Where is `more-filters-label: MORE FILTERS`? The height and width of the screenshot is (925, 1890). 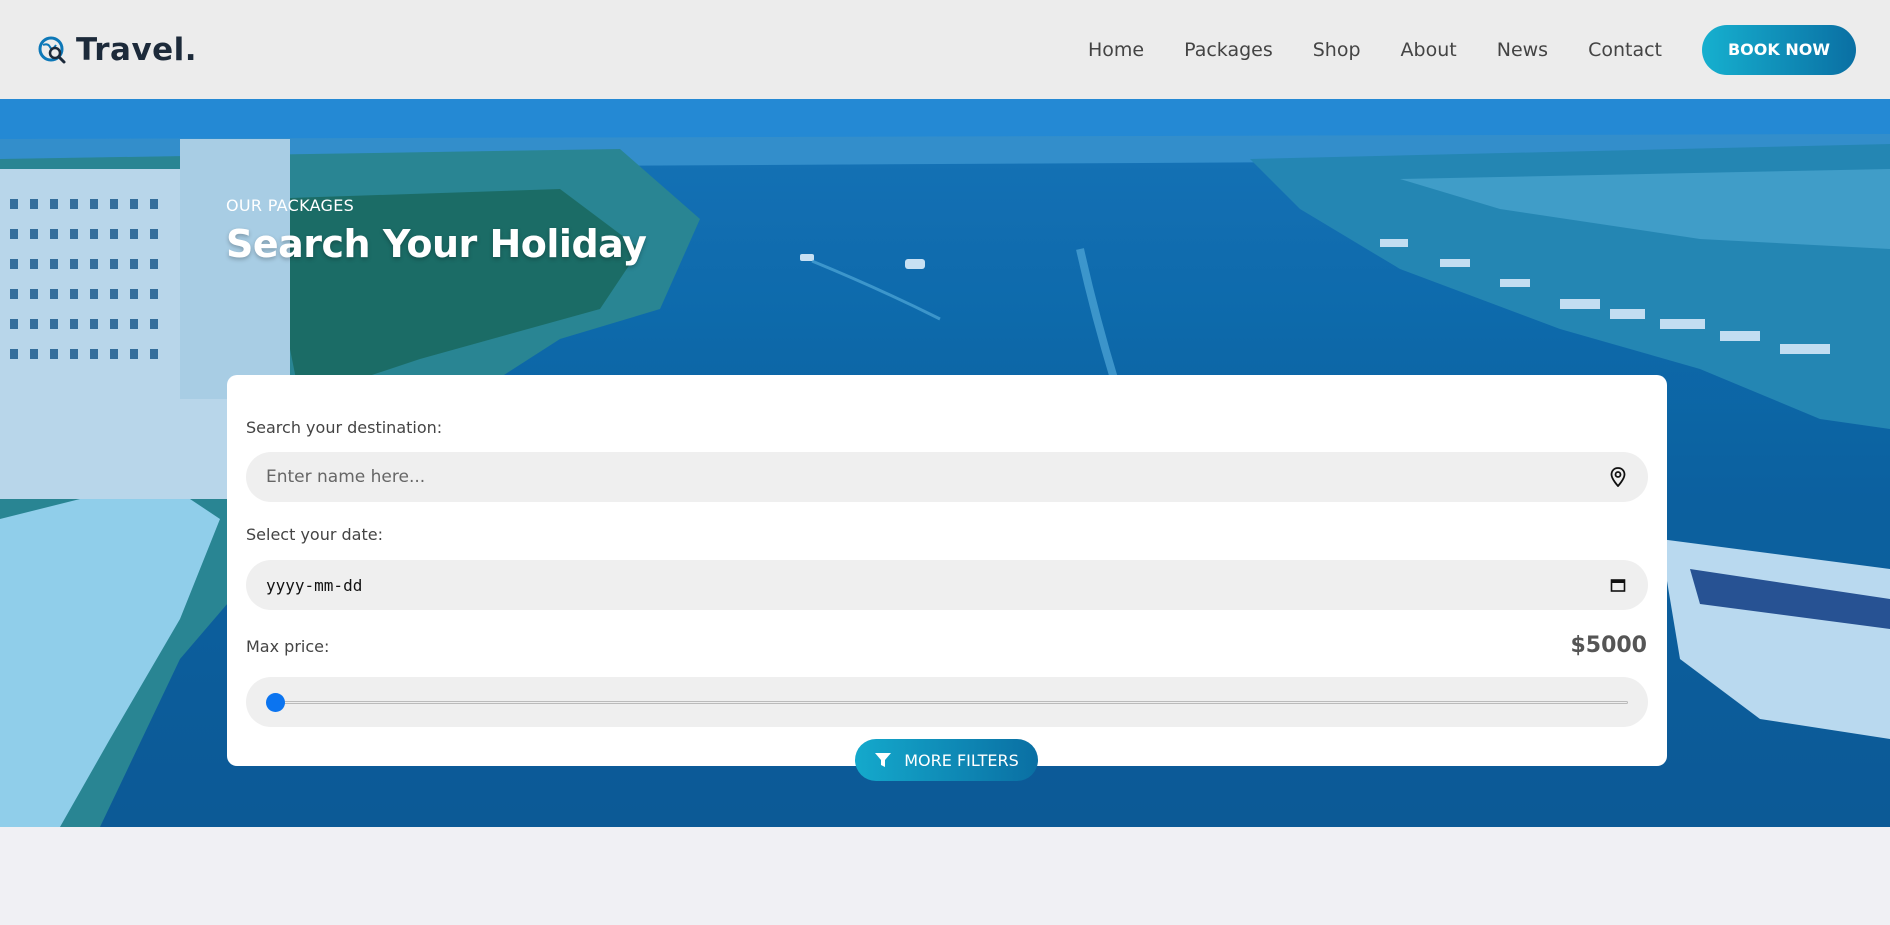
more-filters-label: MORE FILTERS is located at coordinates (961, 760).